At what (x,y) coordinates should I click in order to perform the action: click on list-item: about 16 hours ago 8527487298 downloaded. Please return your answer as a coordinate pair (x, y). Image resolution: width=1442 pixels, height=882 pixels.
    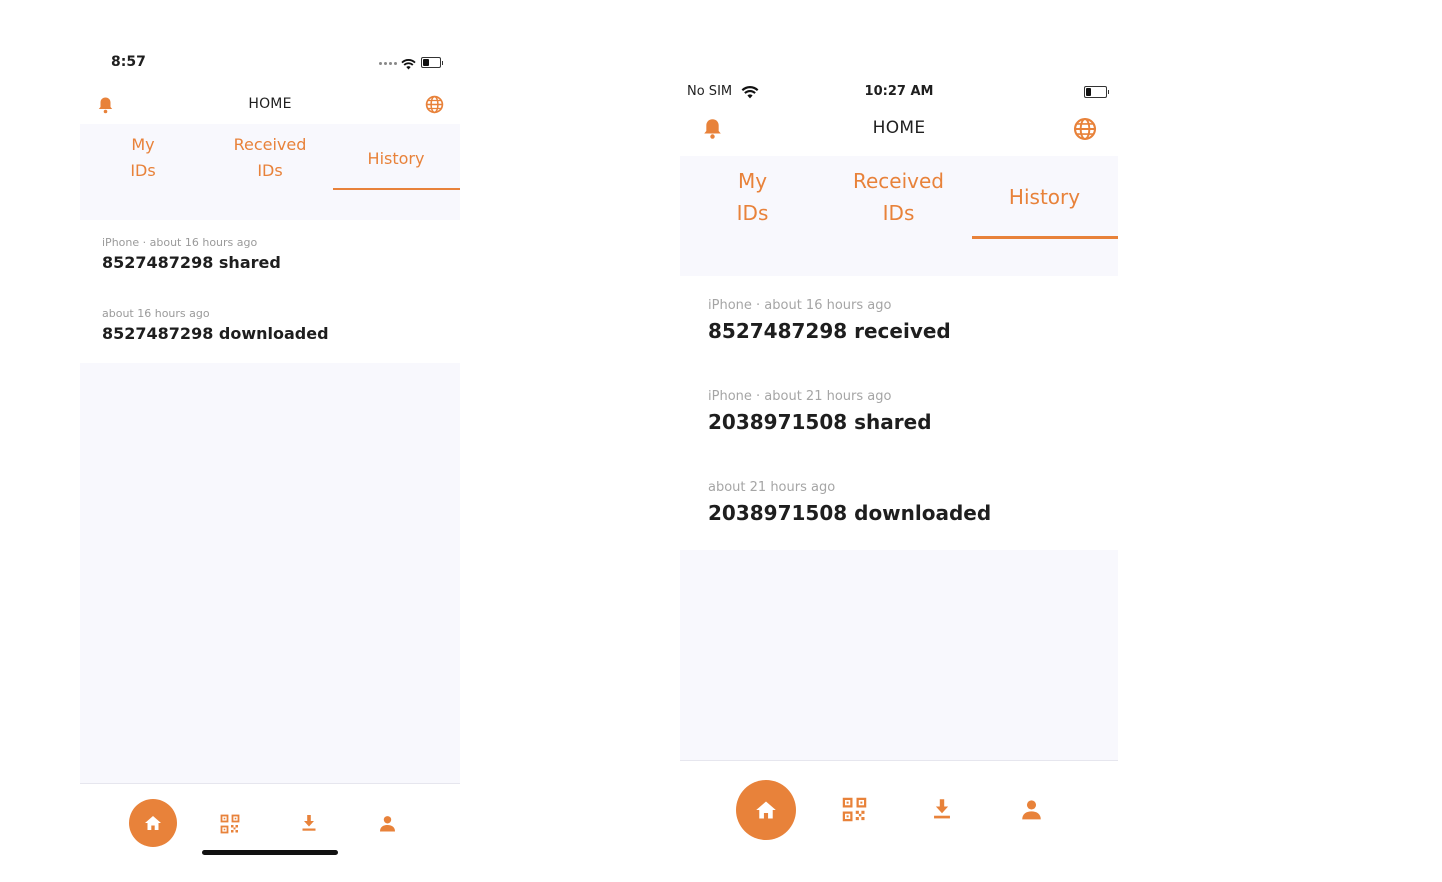
    Looking at the image, I should click on (215, 325).